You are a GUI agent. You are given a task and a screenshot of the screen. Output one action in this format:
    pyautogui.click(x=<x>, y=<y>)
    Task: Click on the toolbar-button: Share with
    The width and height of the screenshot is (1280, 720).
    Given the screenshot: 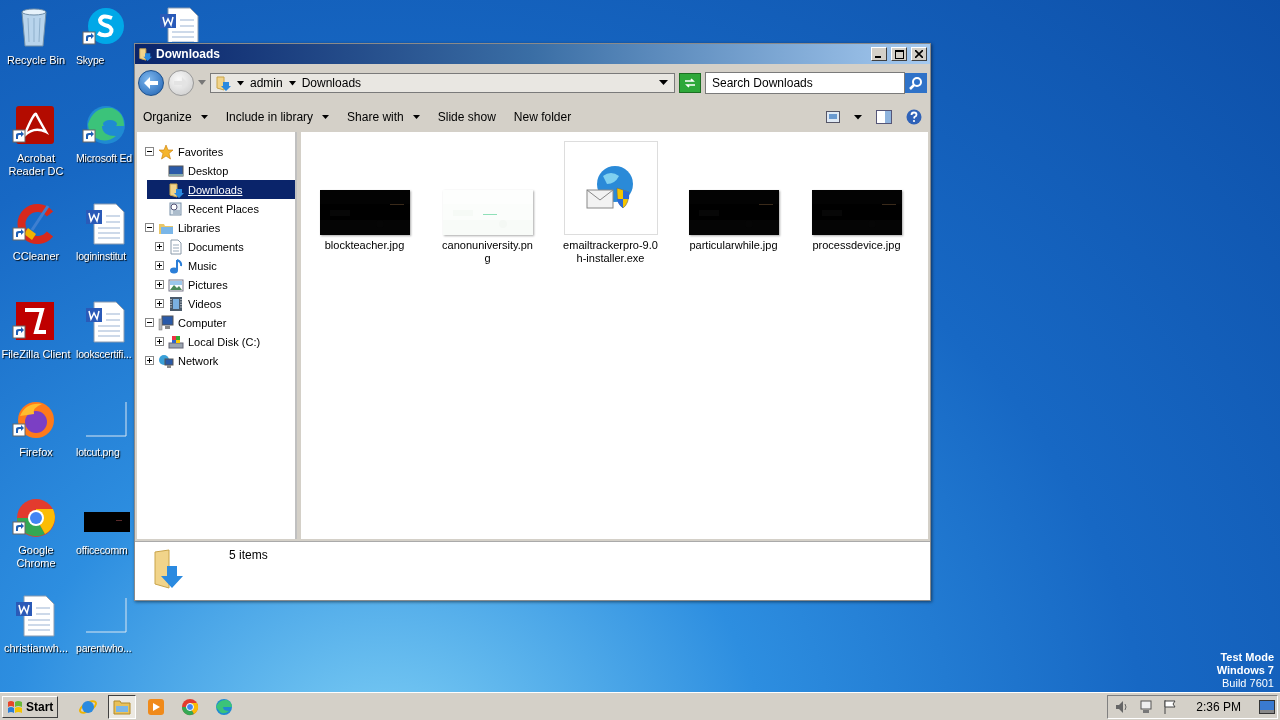 What is the action you would take?
    pyautogui.click(x=383, y=117)
    